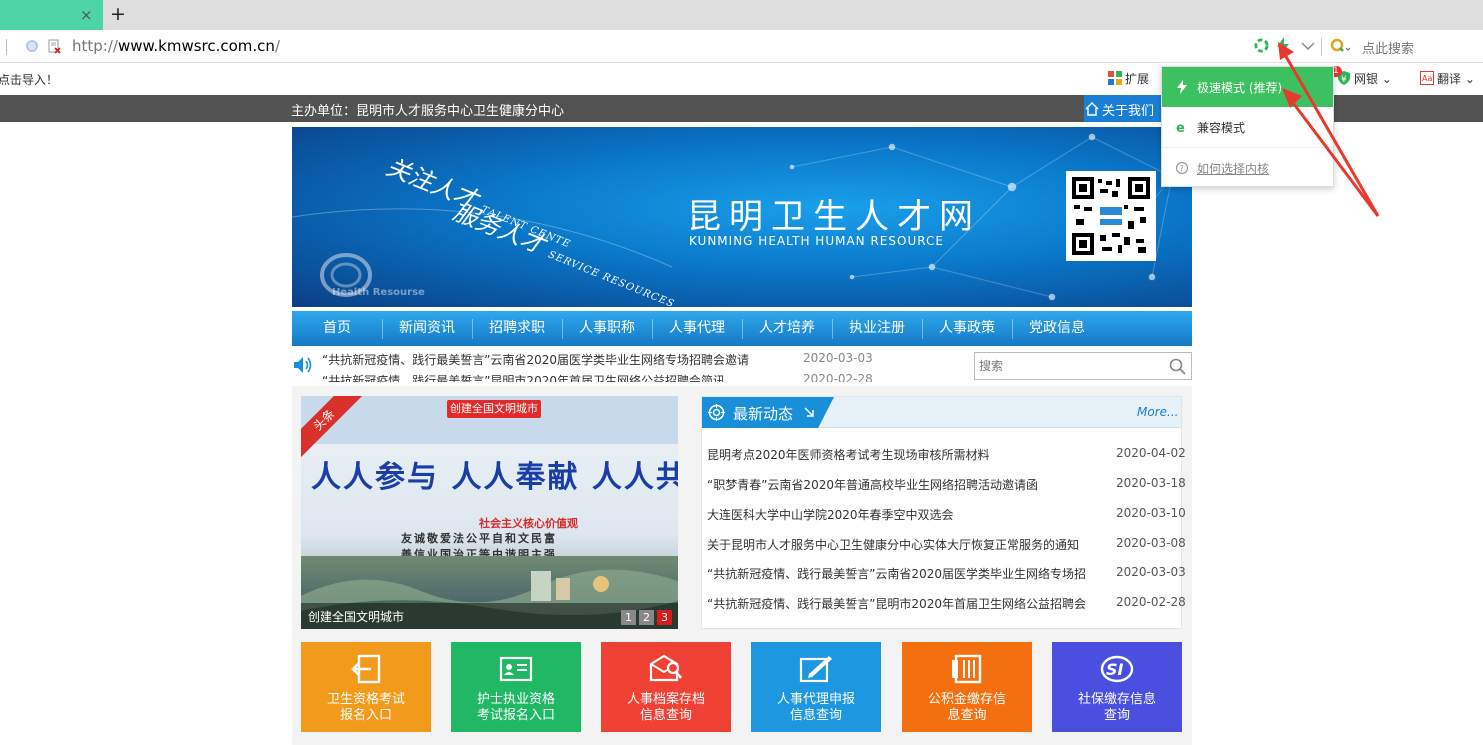  I want to click on si-logo-icon: SI, so click(1117, 669).